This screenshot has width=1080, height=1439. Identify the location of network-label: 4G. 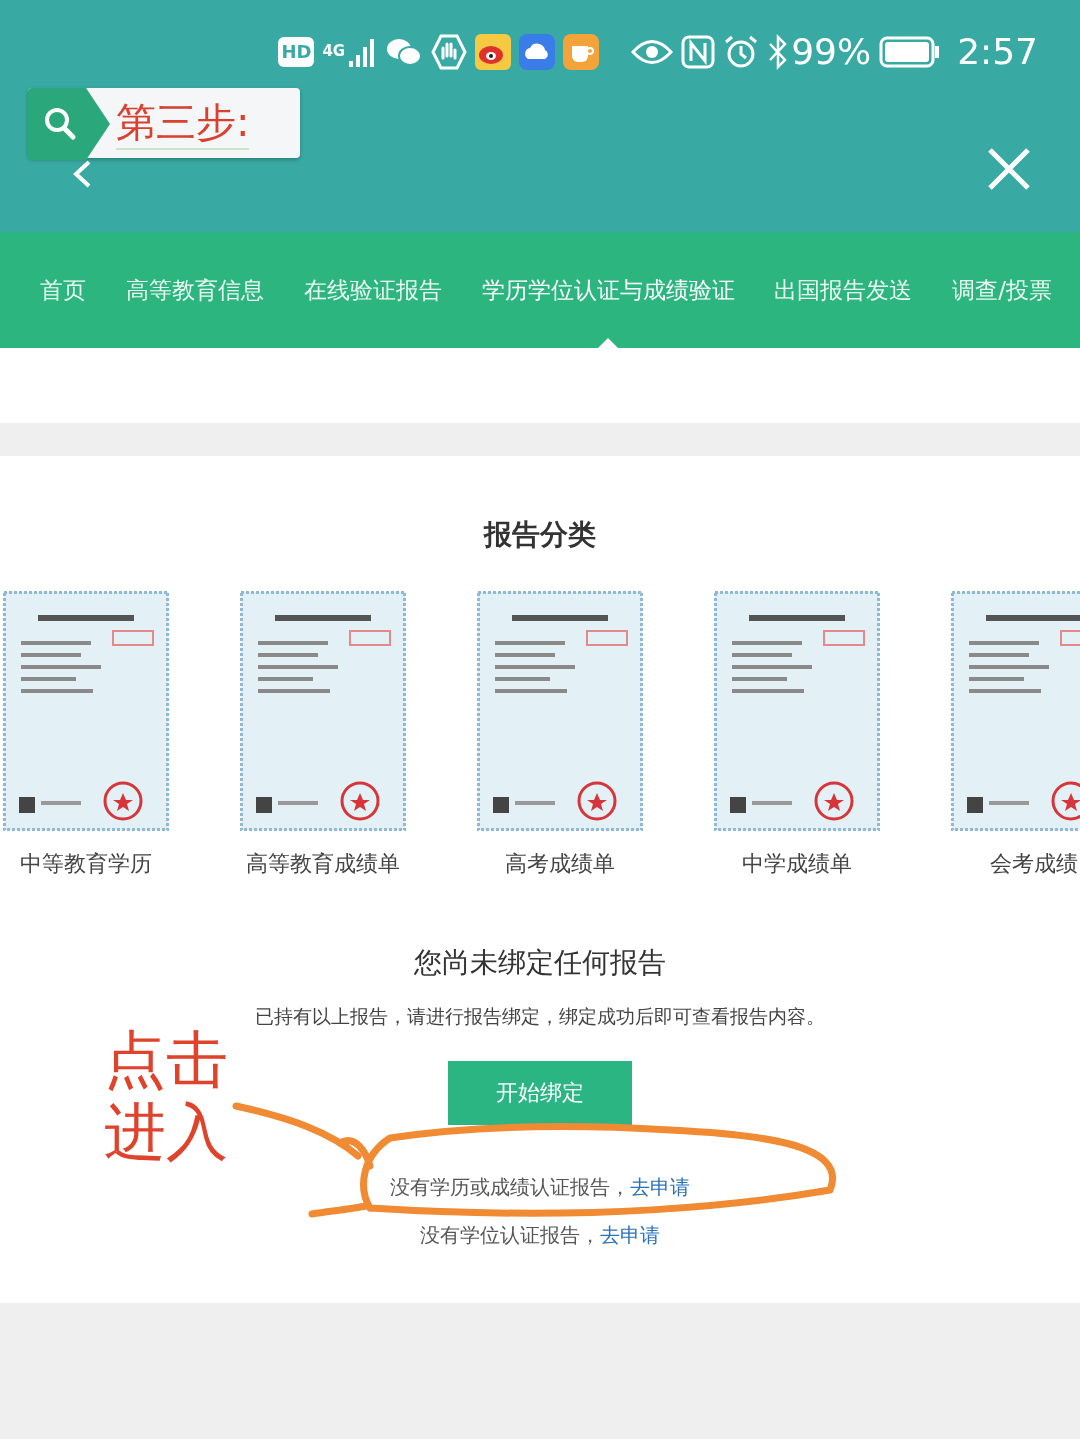
(334, 51).